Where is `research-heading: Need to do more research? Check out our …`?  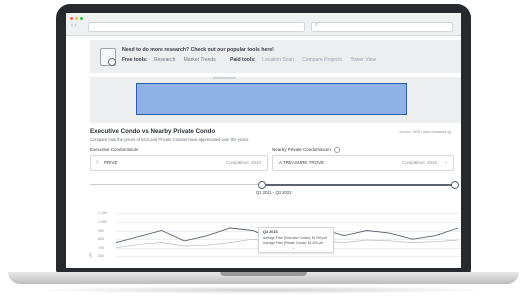 research-heading: Need to do more research? Check out our … is located at coordinates (198, 50).